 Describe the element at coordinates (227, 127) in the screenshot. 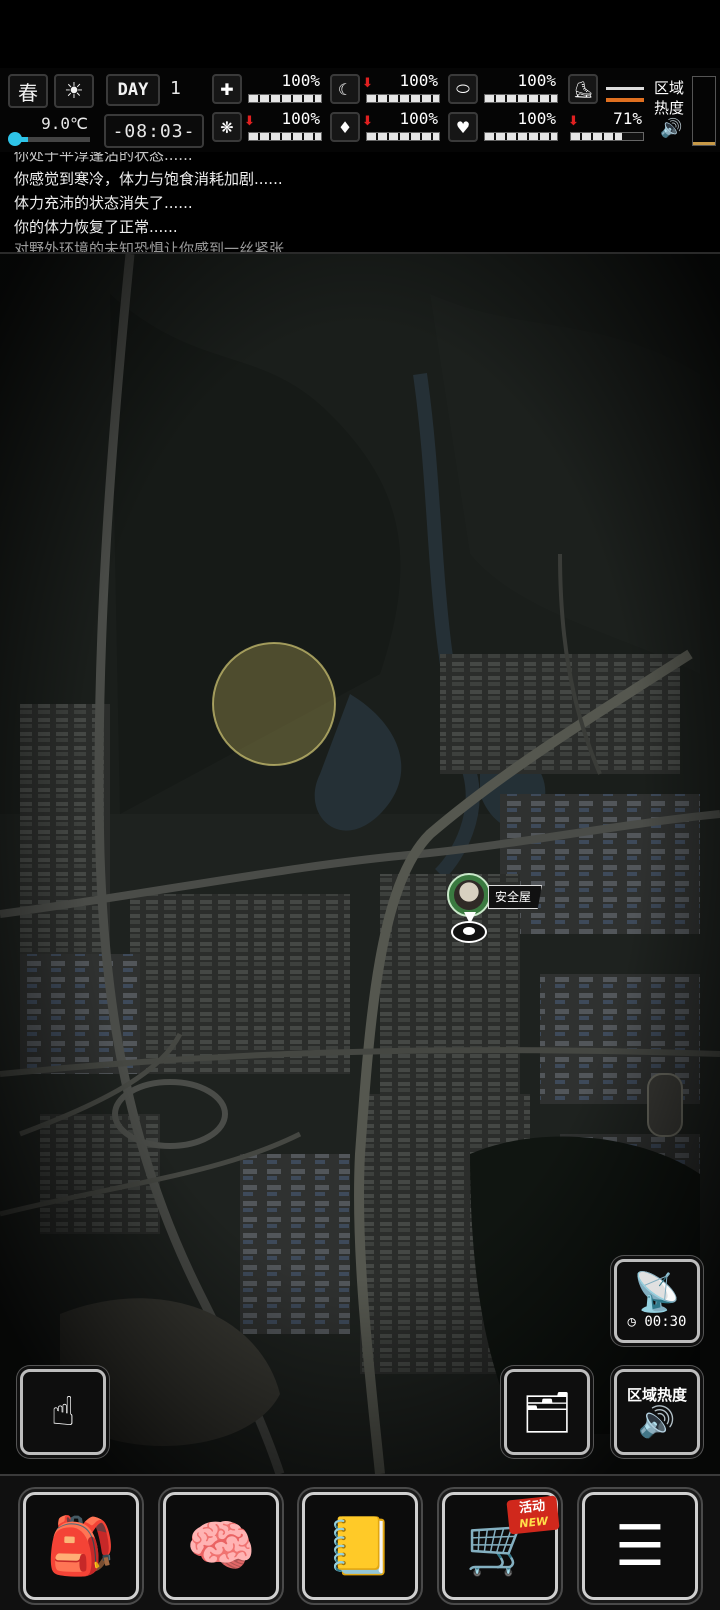

I see `brain-icon: ❋` at that location.